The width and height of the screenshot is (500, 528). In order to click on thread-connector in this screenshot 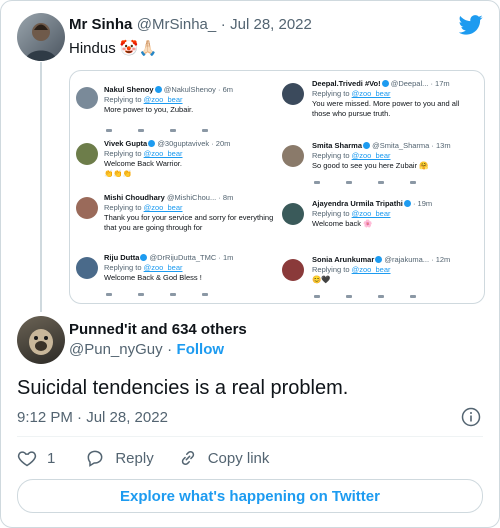, I will do `click(41, 187)`.